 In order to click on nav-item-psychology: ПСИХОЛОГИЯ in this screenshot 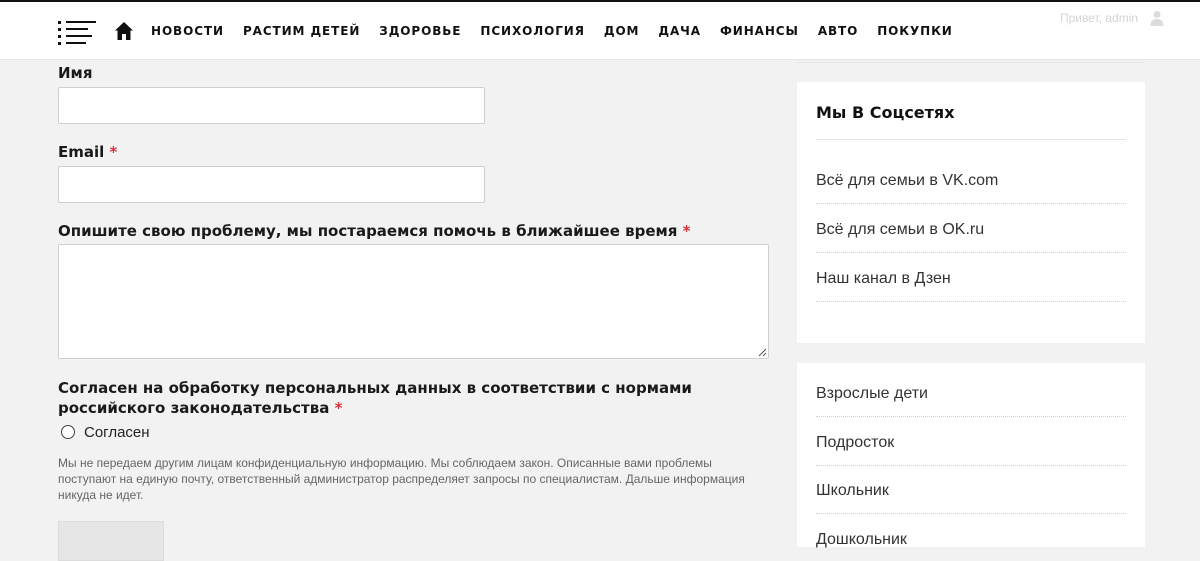, I will do `click(532, 31)`.